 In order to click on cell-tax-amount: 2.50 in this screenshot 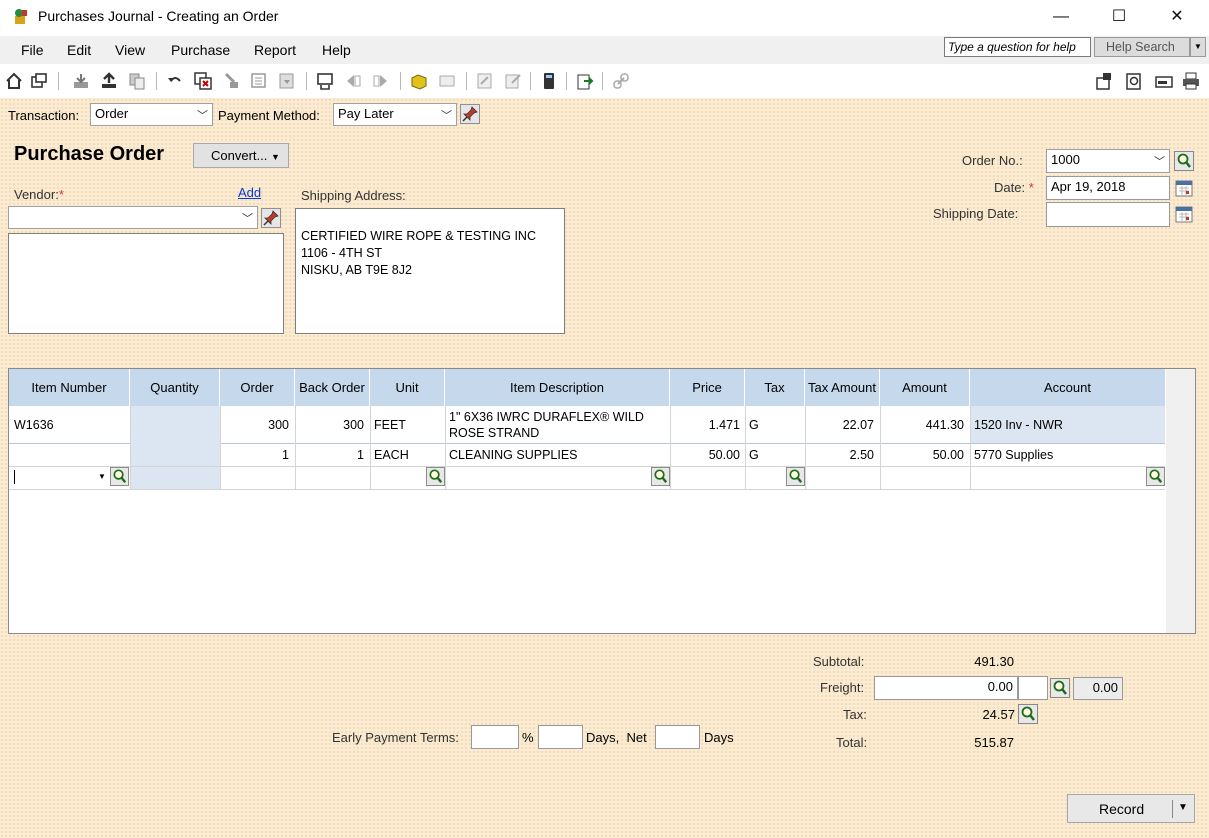, I will do `click(841, 455)`.